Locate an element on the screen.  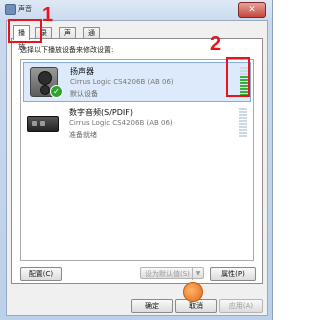
default-check-icon: ✓ is located at coordinates (56, 91).